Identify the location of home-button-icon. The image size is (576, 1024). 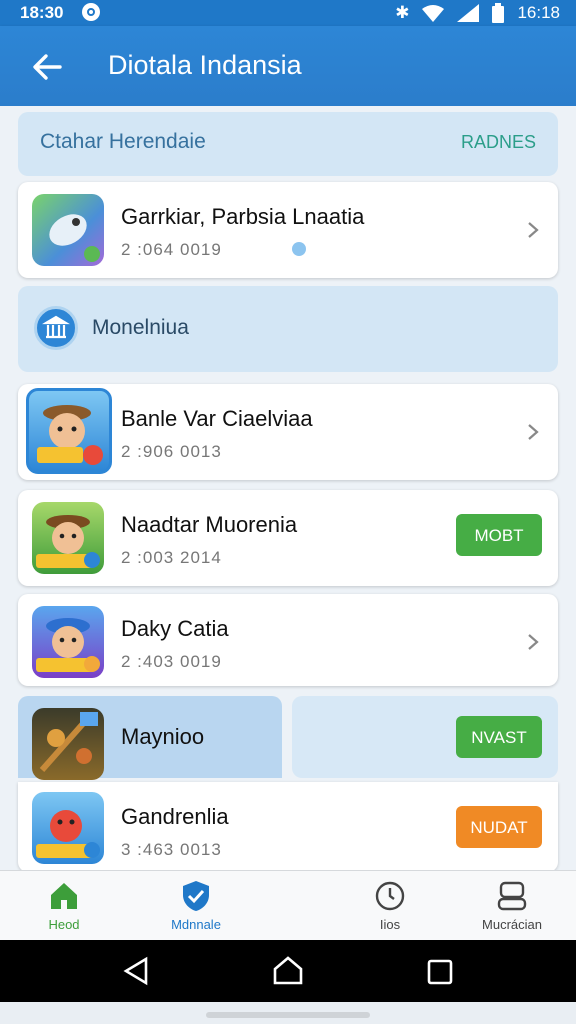
(288, 970).